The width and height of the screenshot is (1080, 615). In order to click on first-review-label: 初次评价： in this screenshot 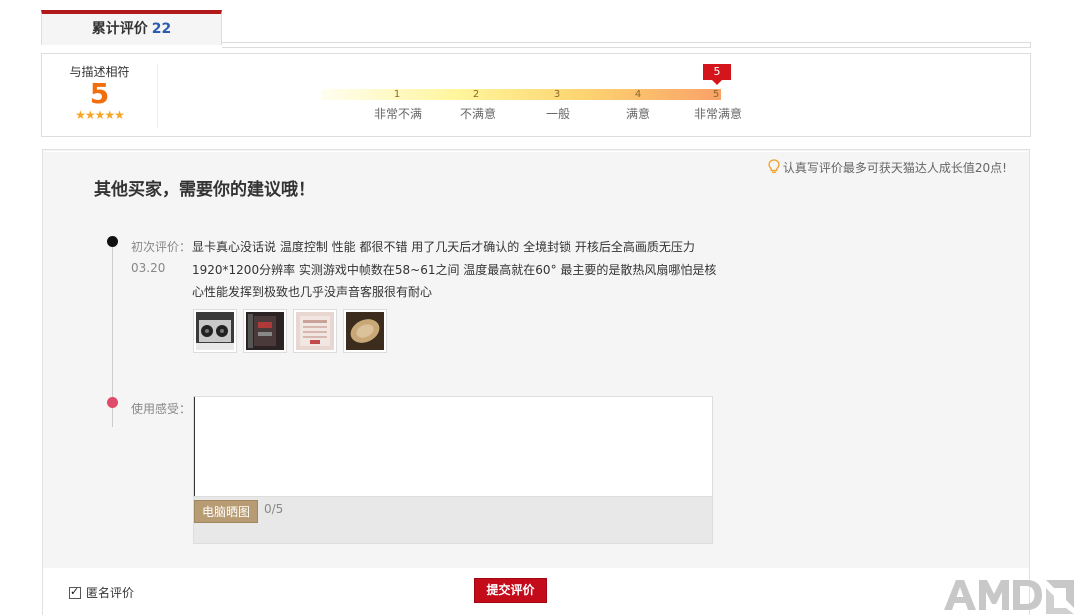, I will do `click(161, 247)`.